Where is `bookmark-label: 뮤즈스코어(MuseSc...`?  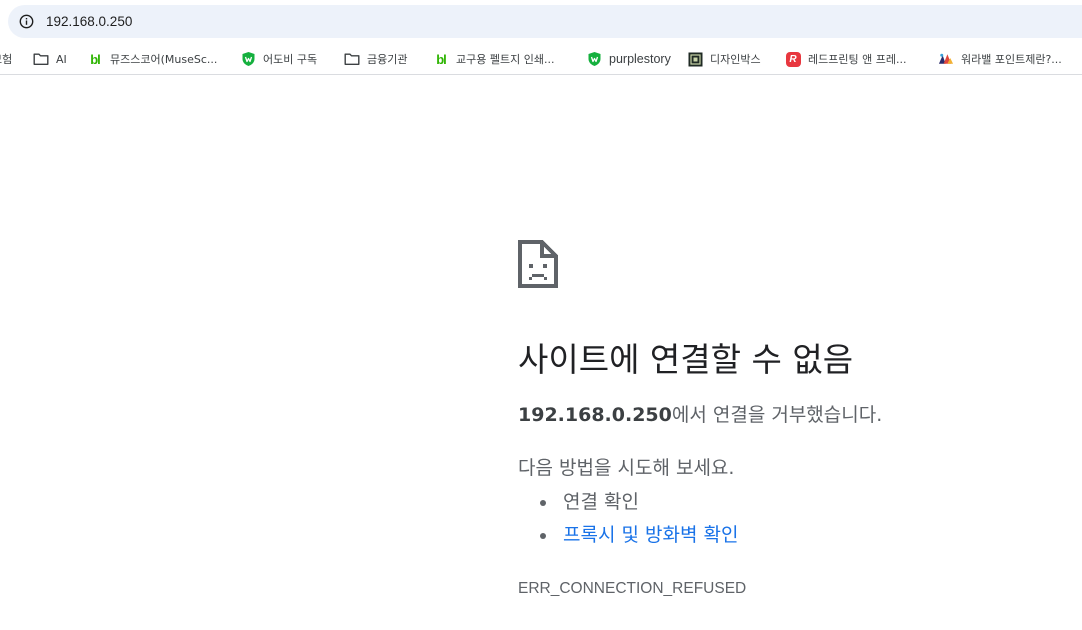
bookmark-label: 뮤즈스코어(MuseSc... is located at coordinates (164, 59).